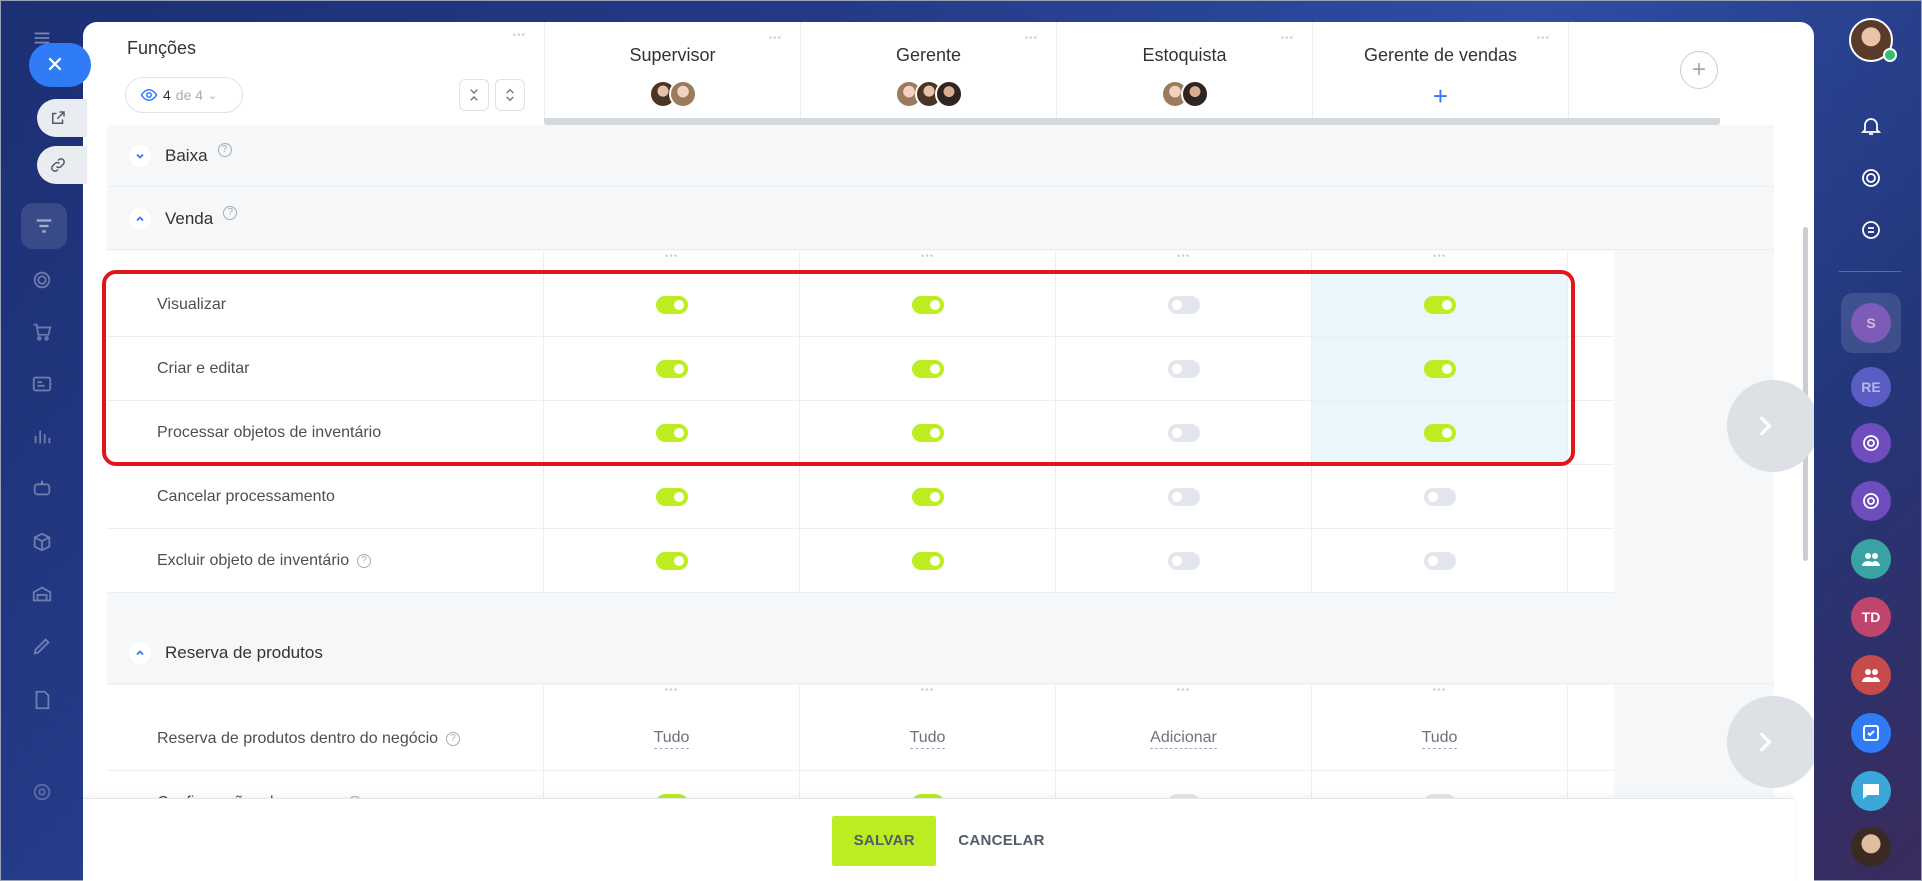 The width and height of the screenshot is (1922, 881). I want to click on sidebar-item-documents, so click(42, 700).